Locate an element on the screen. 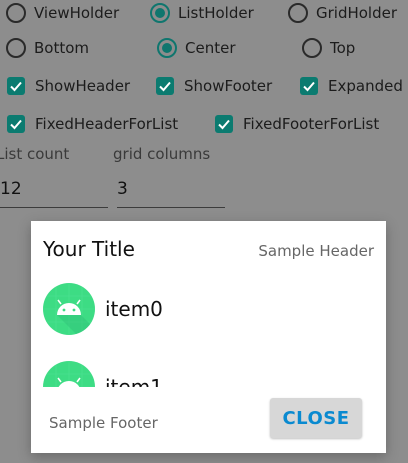 This screenshot has width=408, height=463. checkbox-label: ShowFooter is located at coordinates (228, 86).